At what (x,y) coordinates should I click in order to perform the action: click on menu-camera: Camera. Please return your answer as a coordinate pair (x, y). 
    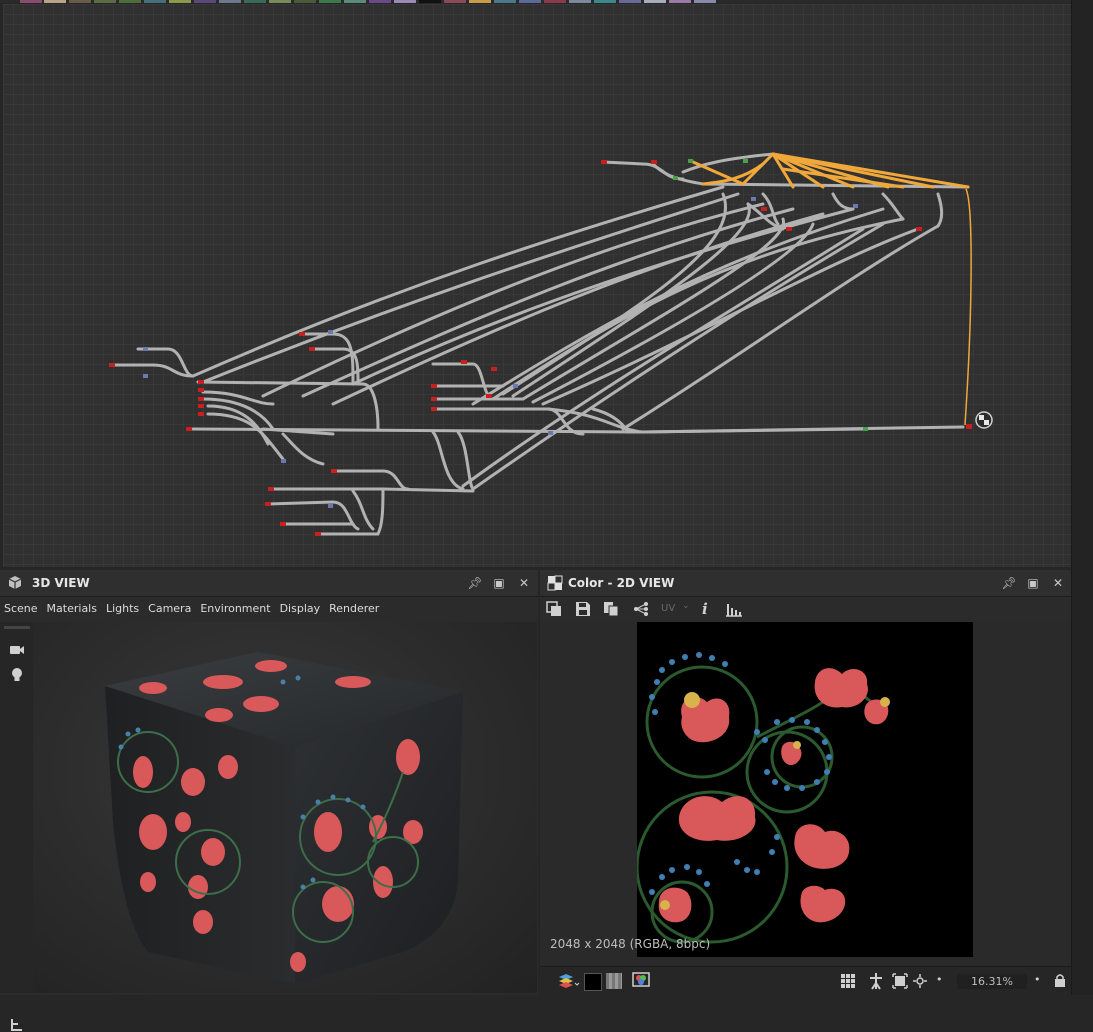
    Looking at the image, I should click on (170, 606).